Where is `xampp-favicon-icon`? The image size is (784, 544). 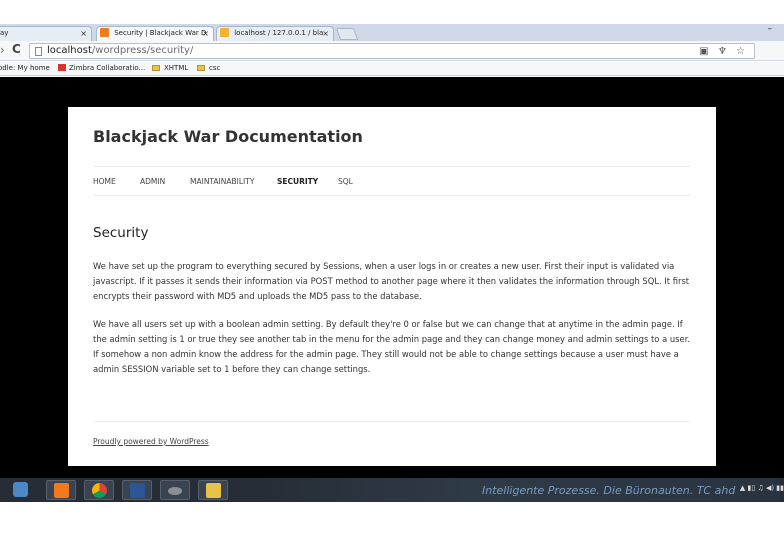
xampp-favicon-icon is located at coordinates (104, 32).